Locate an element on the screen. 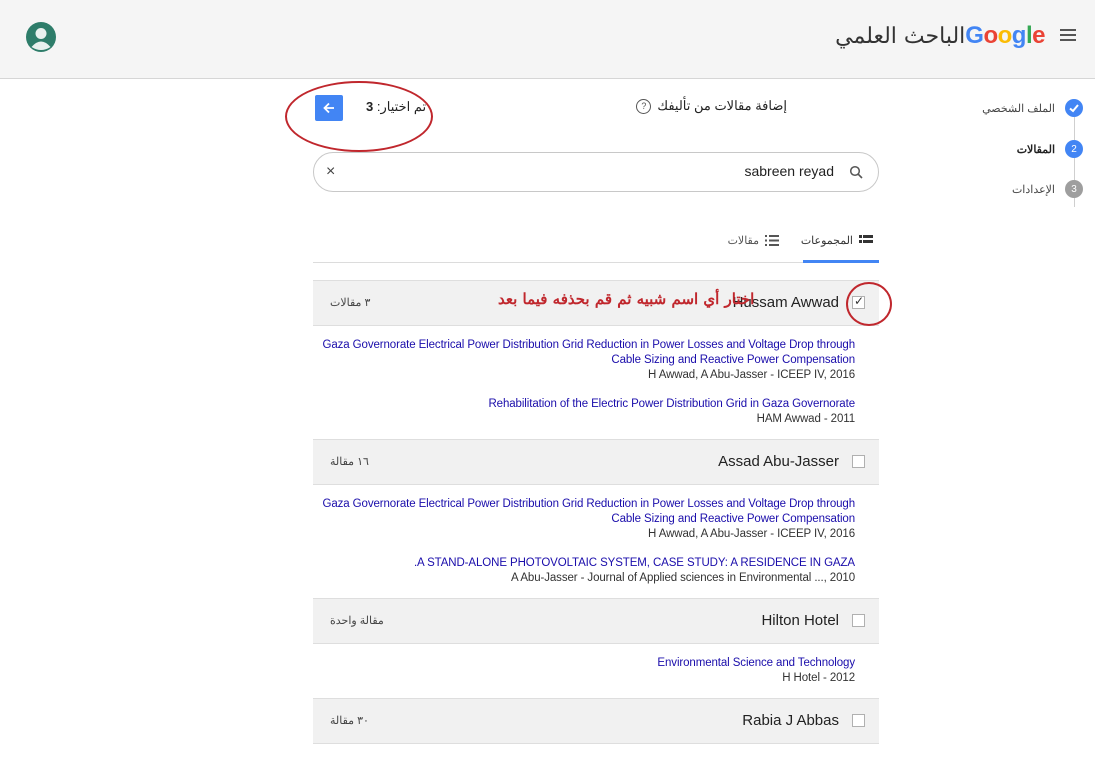 The image size is (1095, 775). article-title-link: Environmental Science and Technology is located at coordinates (584, 663).